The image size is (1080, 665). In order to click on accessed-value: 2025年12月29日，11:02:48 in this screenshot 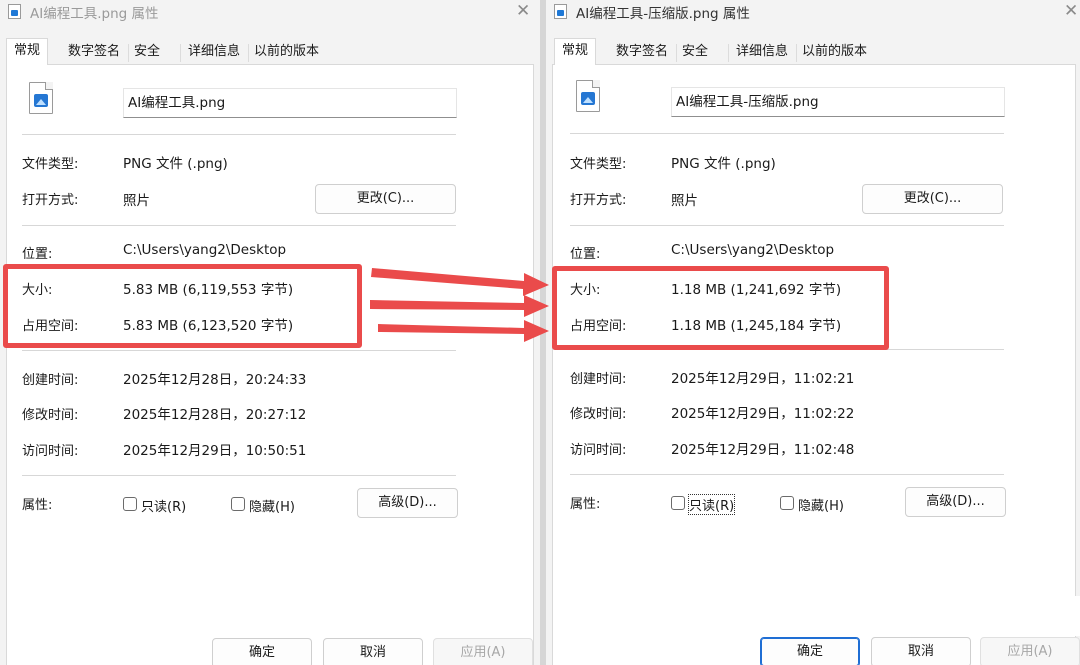, I will do `click(763, 450)`.